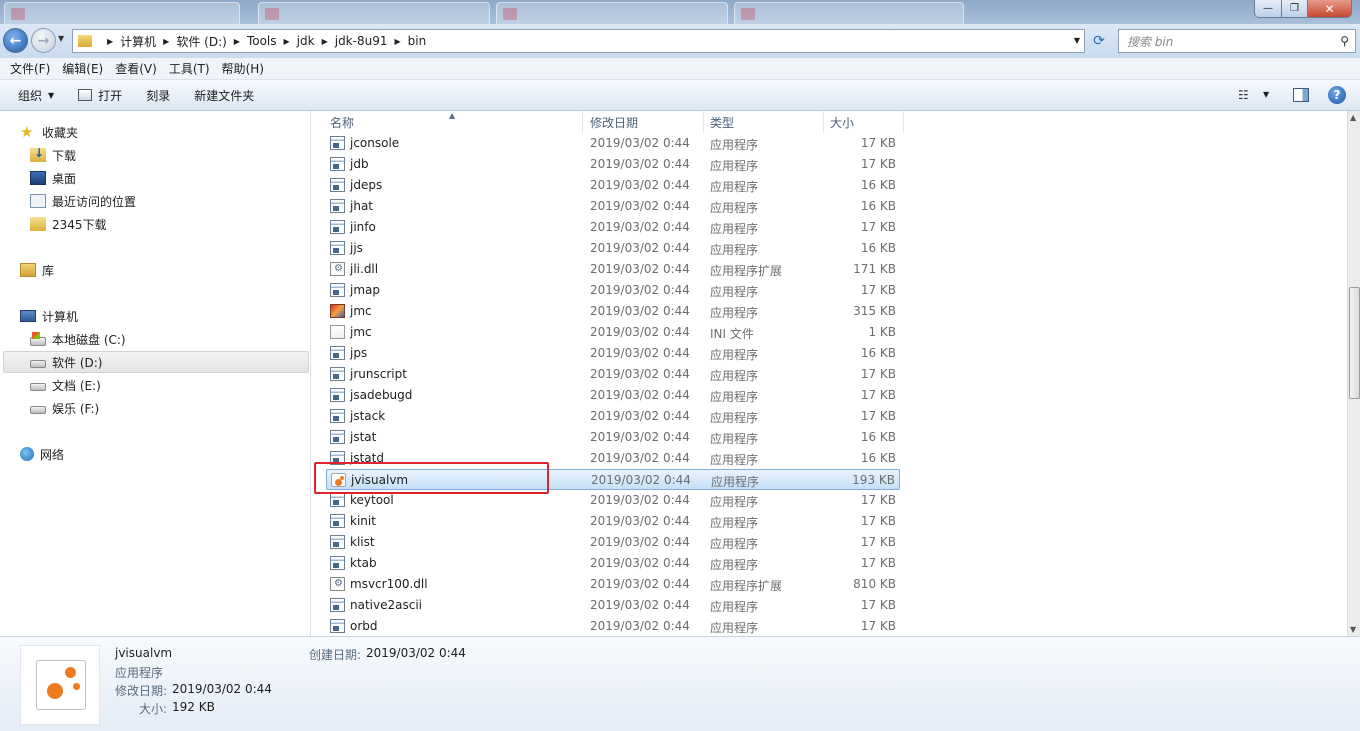 Image resolution: width=1360 pixels, height=731 pixels. I want to click on file-name: jps, so click(359, 353).